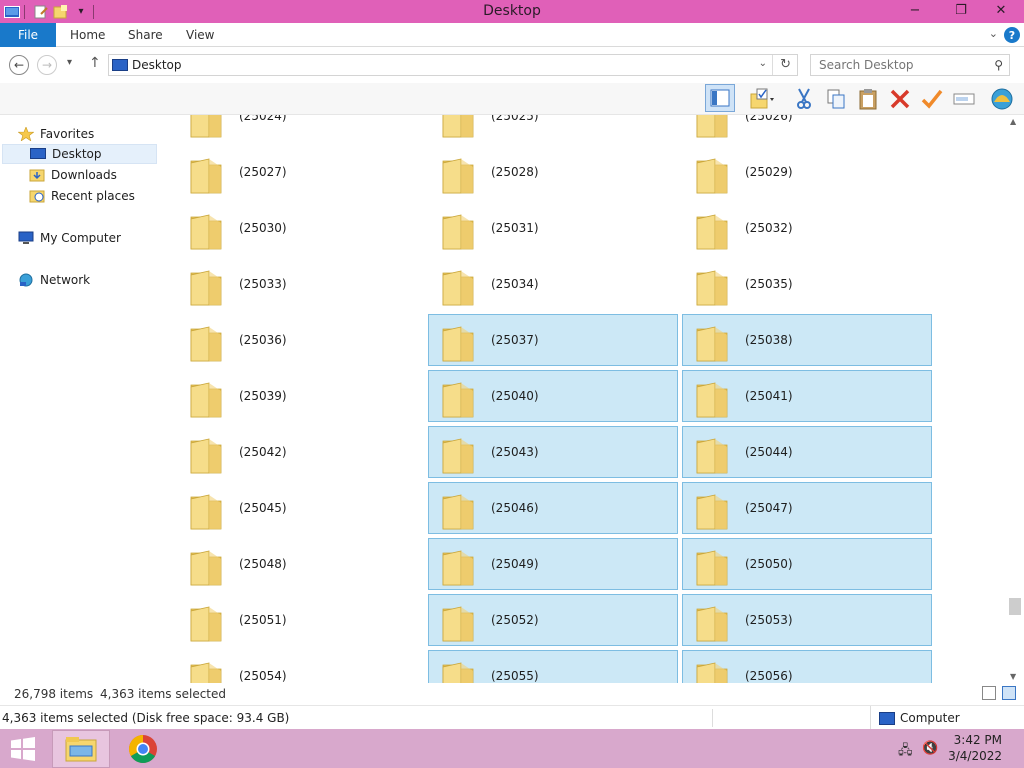  What do you see at coordinates (807, 666) in the screenshot?
I see `folder-item: (25056)` at bounding box center [807, 666].